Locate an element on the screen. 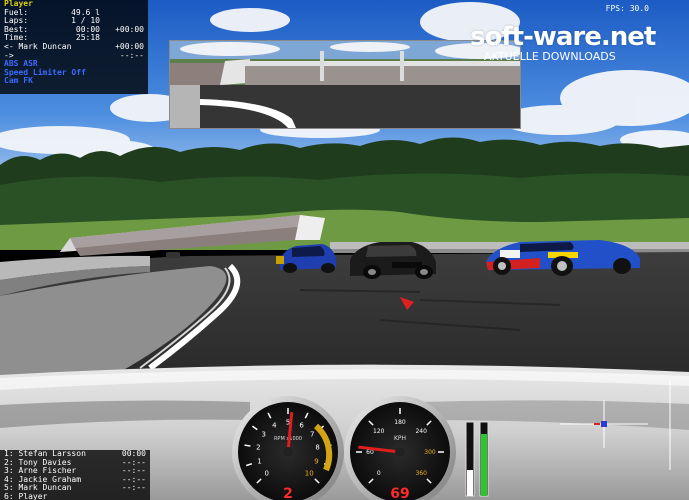 This screenshot has height=500, width=689. gauge-tick-label: 6 is located at coordinates (301, 426).